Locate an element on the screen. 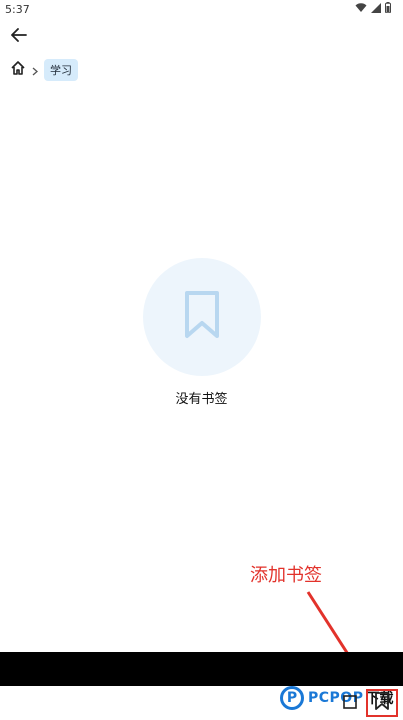  status-icons is located at coordinates (373, 9).